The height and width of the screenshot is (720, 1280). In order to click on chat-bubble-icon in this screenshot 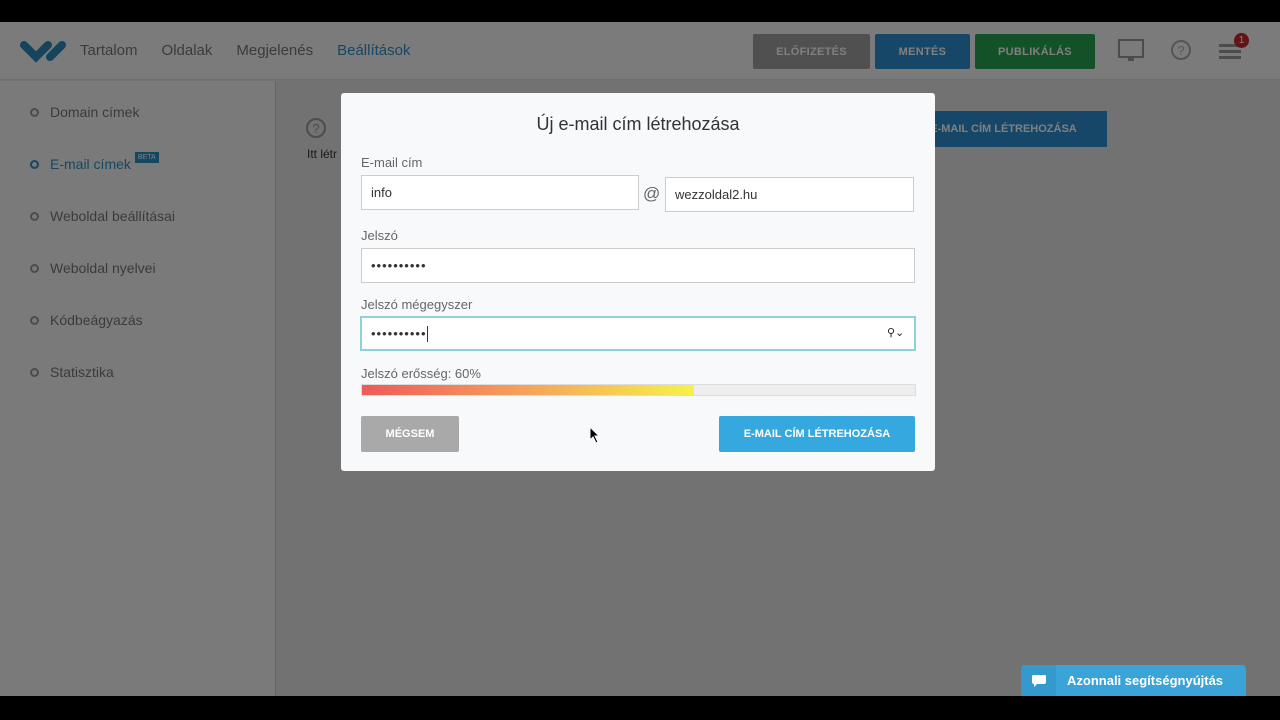, I will do `click(1038, 680)`.